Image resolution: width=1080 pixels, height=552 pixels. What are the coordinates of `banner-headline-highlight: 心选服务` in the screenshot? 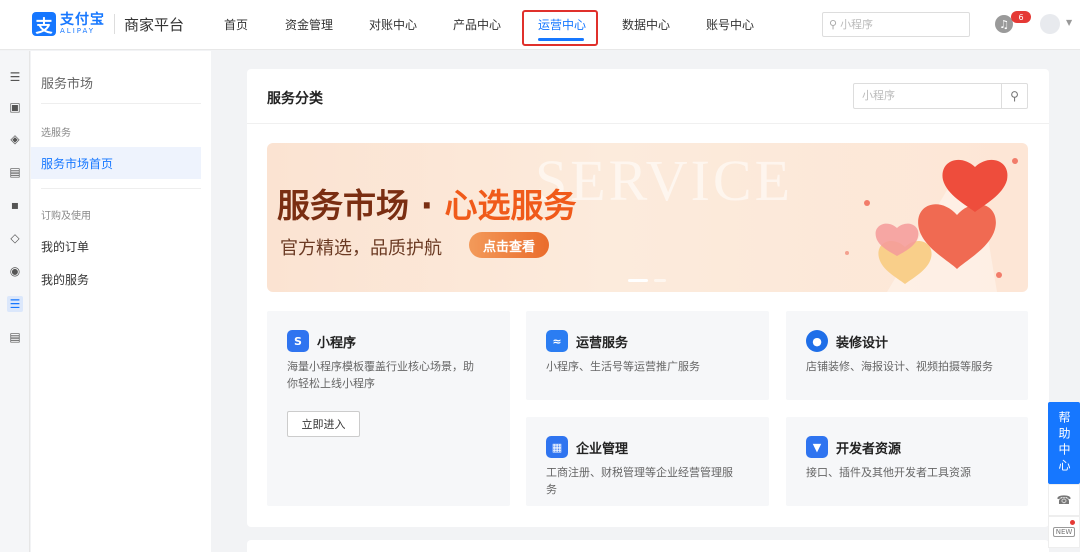 It's located at (510, 205).